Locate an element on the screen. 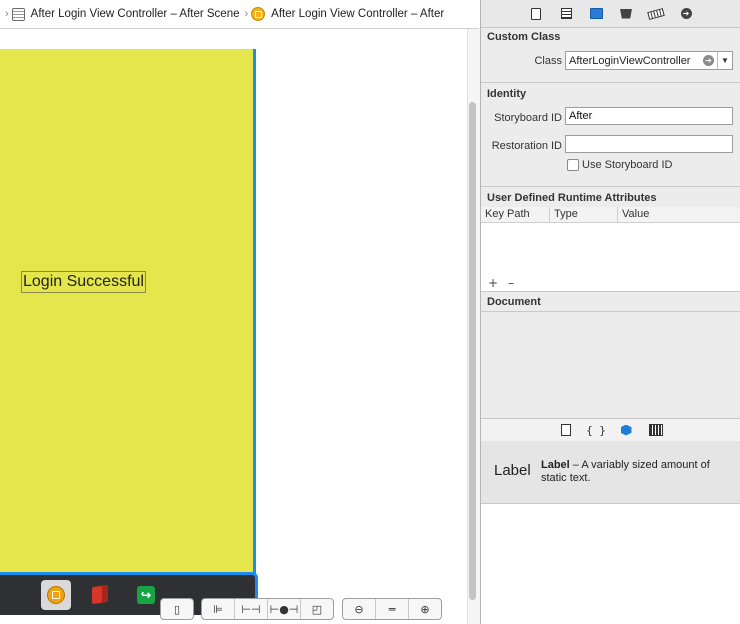  connections-inspector-tab: ➔ is located at coordinates (686, 14).